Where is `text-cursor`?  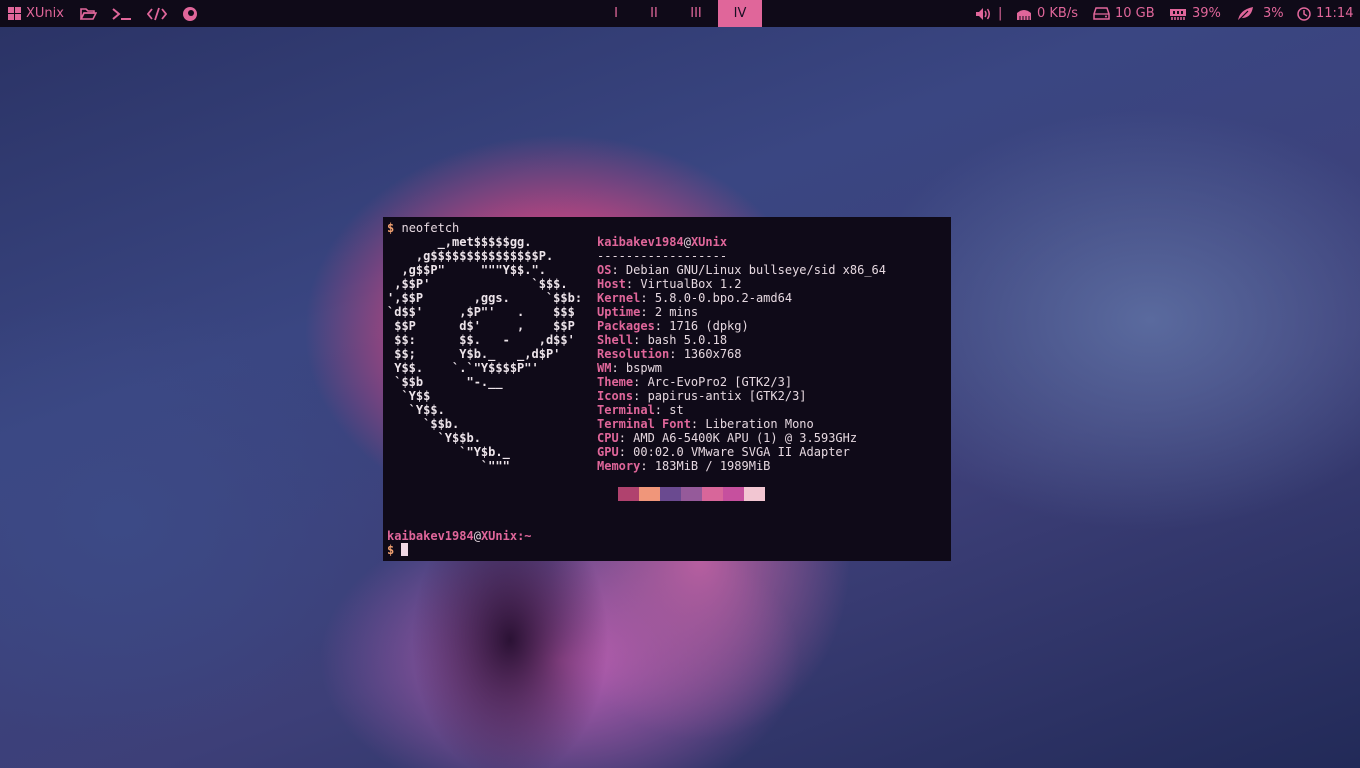
text-cursor is located at coordinates (405, 549).